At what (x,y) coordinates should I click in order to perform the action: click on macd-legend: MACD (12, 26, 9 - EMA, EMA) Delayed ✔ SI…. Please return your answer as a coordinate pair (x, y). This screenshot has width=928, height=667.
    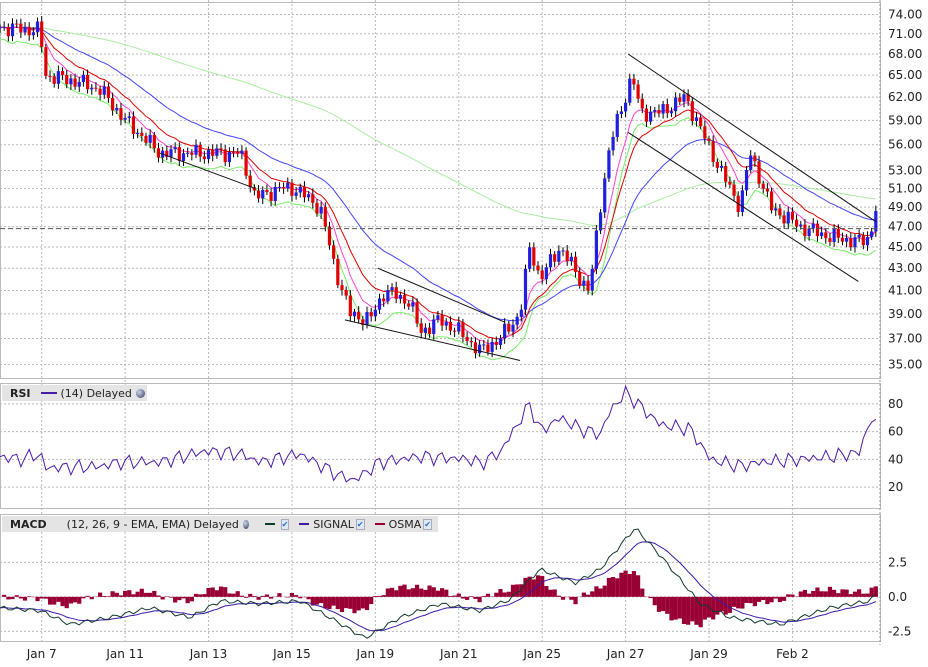
    Looking at the image, I should click on (220, 524).